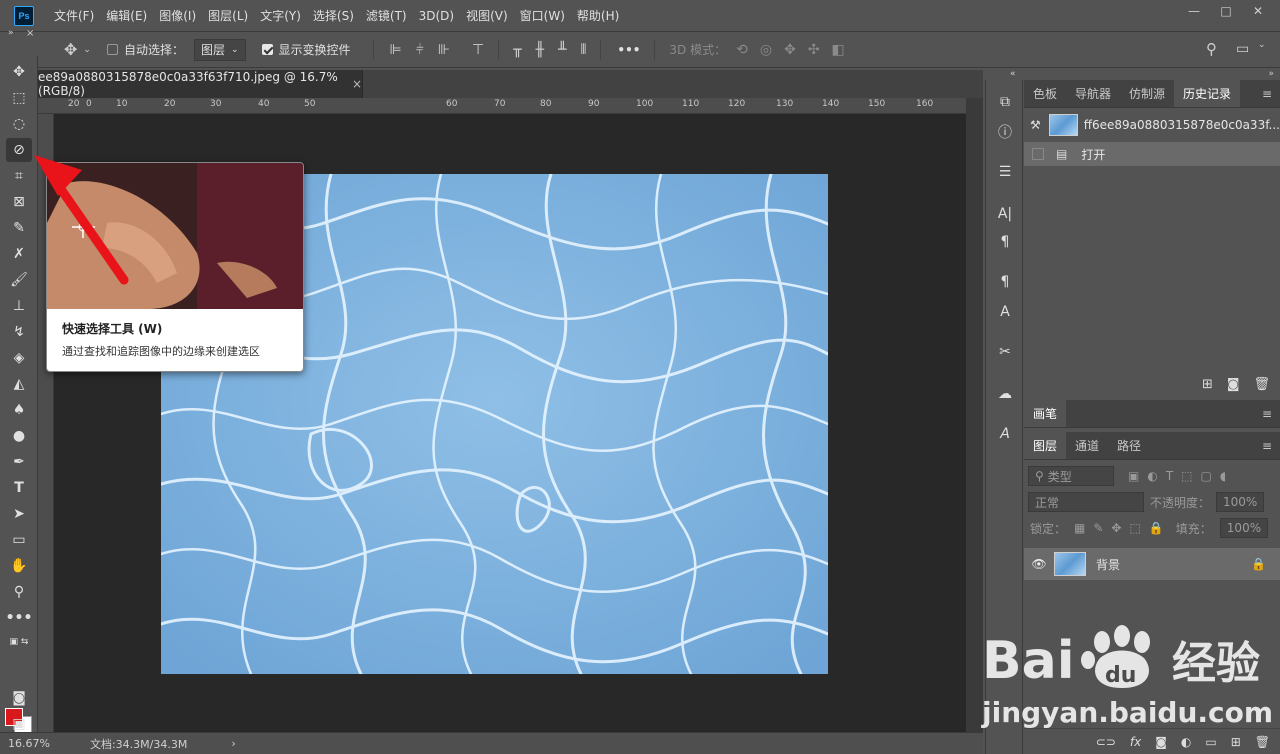 The height and width of the screenshot is (754, 1280). Describe the element at coordinates (1206, 476) in the screenshot. I see `smart-object-filter-icon: ▢` at that location.